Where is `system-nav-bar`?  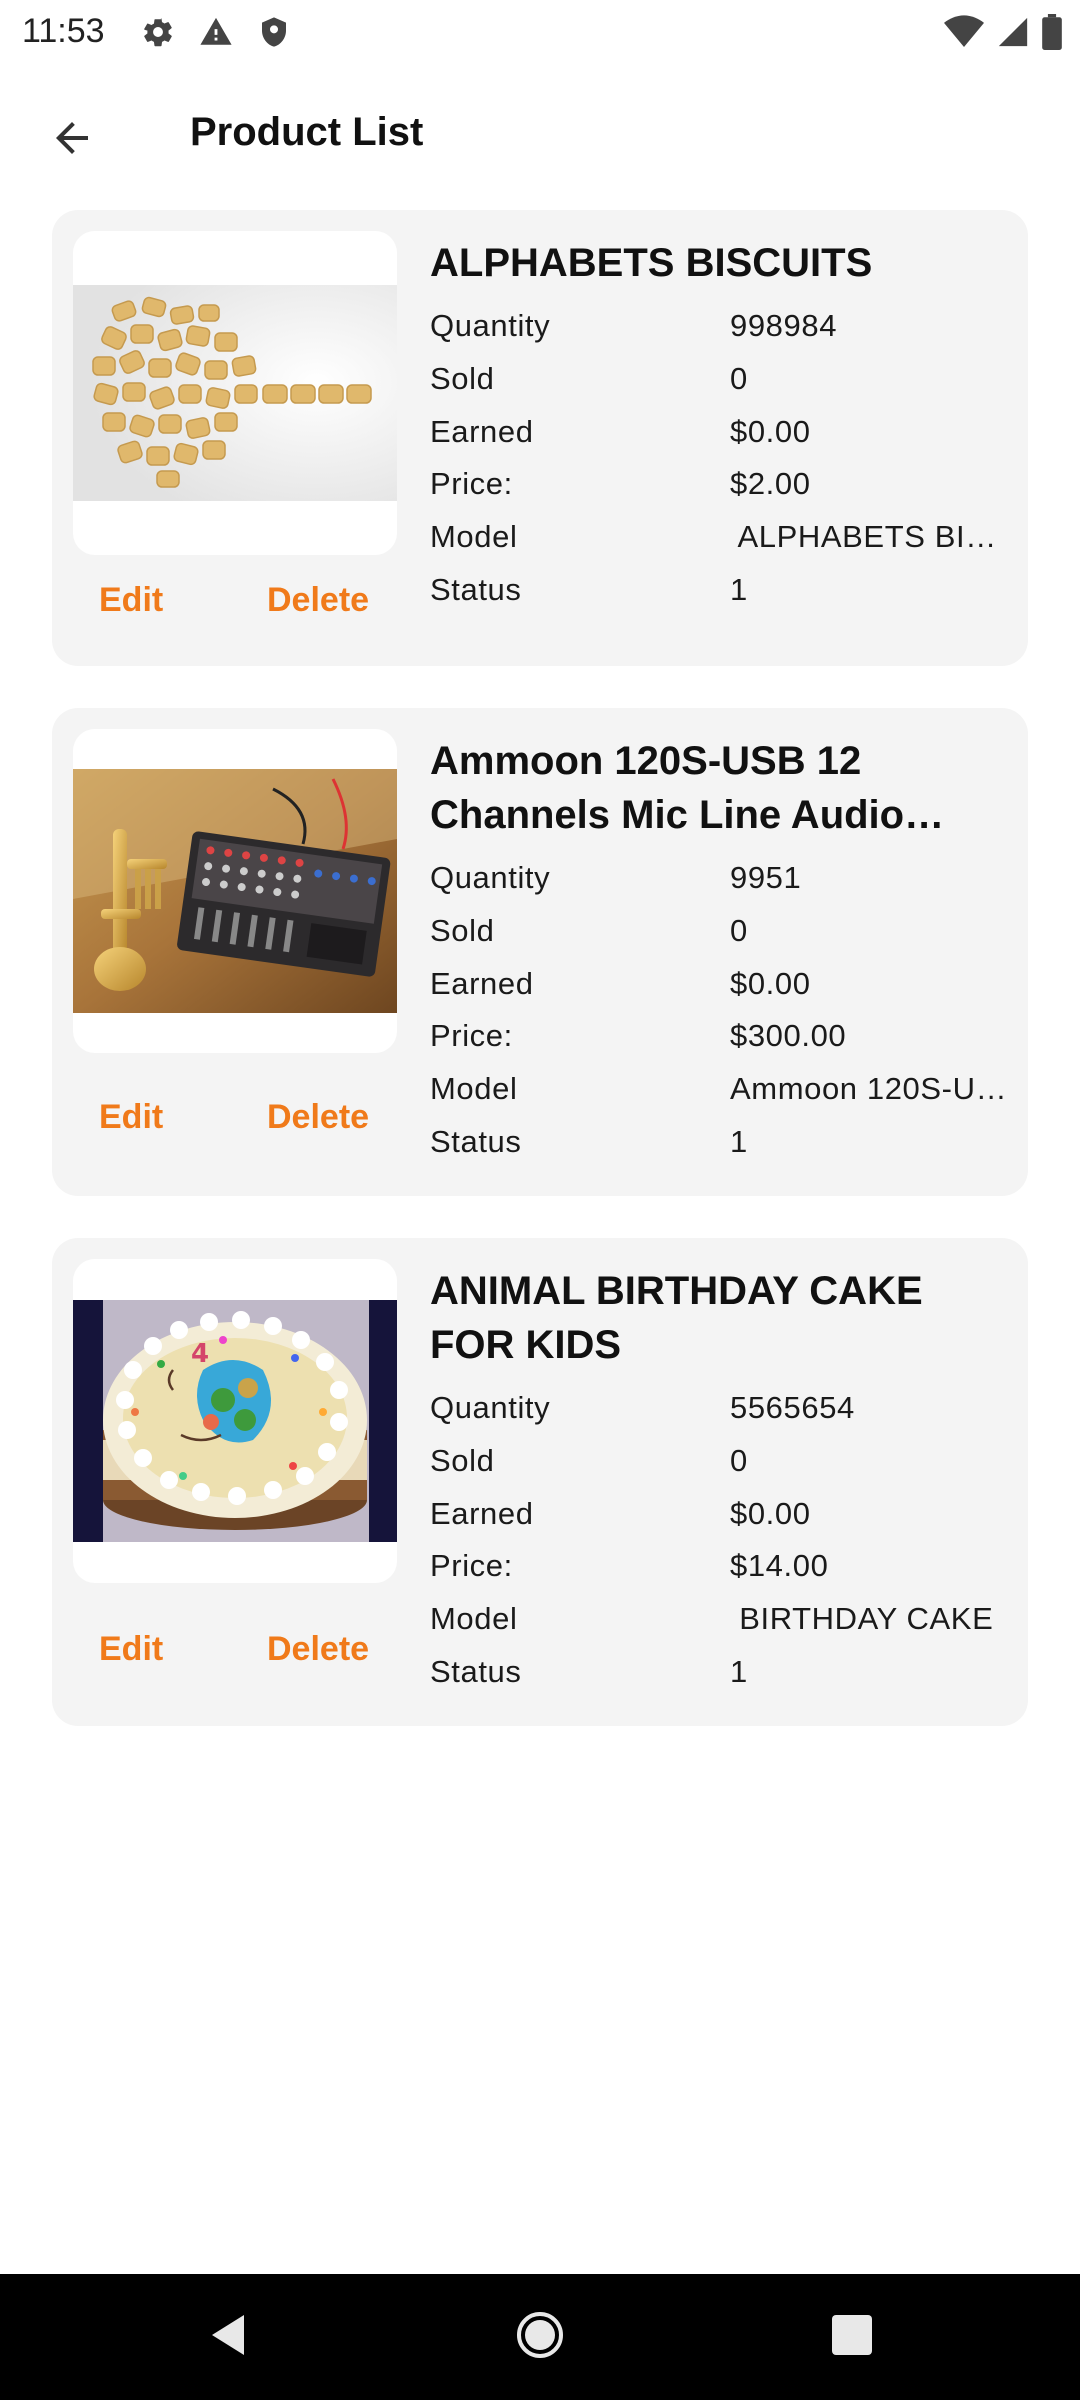
system-nav-bar is located at coordinates (540, 2337).